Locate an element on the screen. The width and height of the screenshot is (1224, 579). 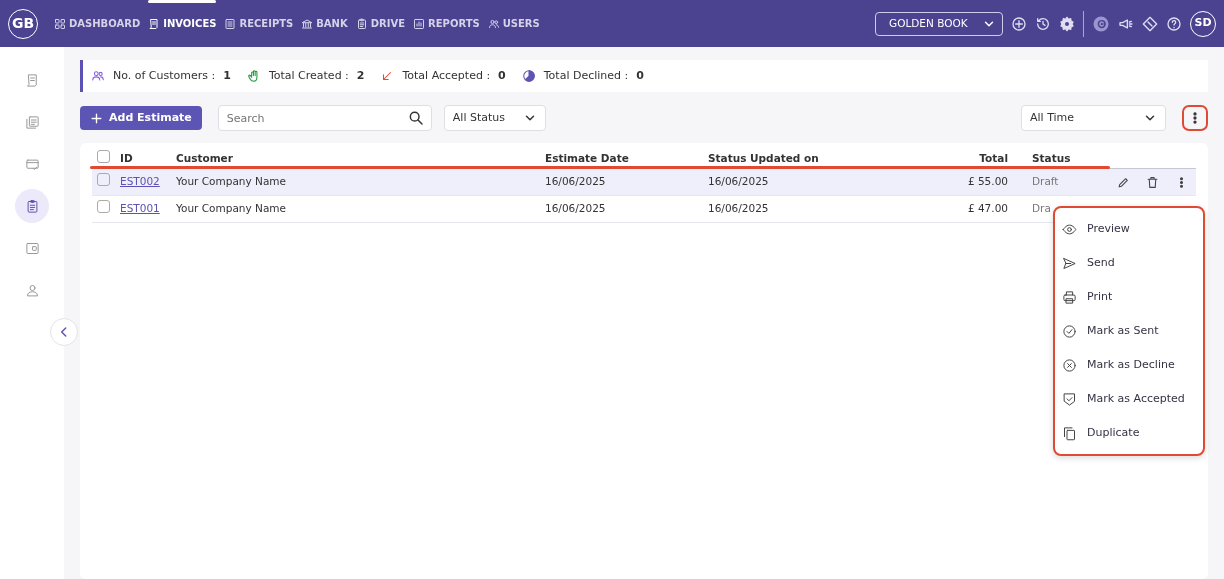
check-circle-icon is located at coordinates (1069, 331).